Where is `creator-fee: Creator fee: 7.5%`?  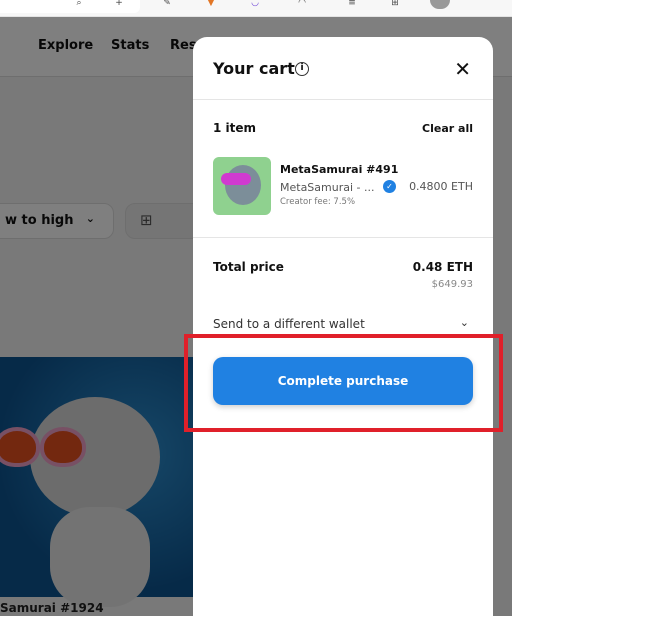
creator-fee: Creator fee: 7.5% is located at coordinates (318, 202).